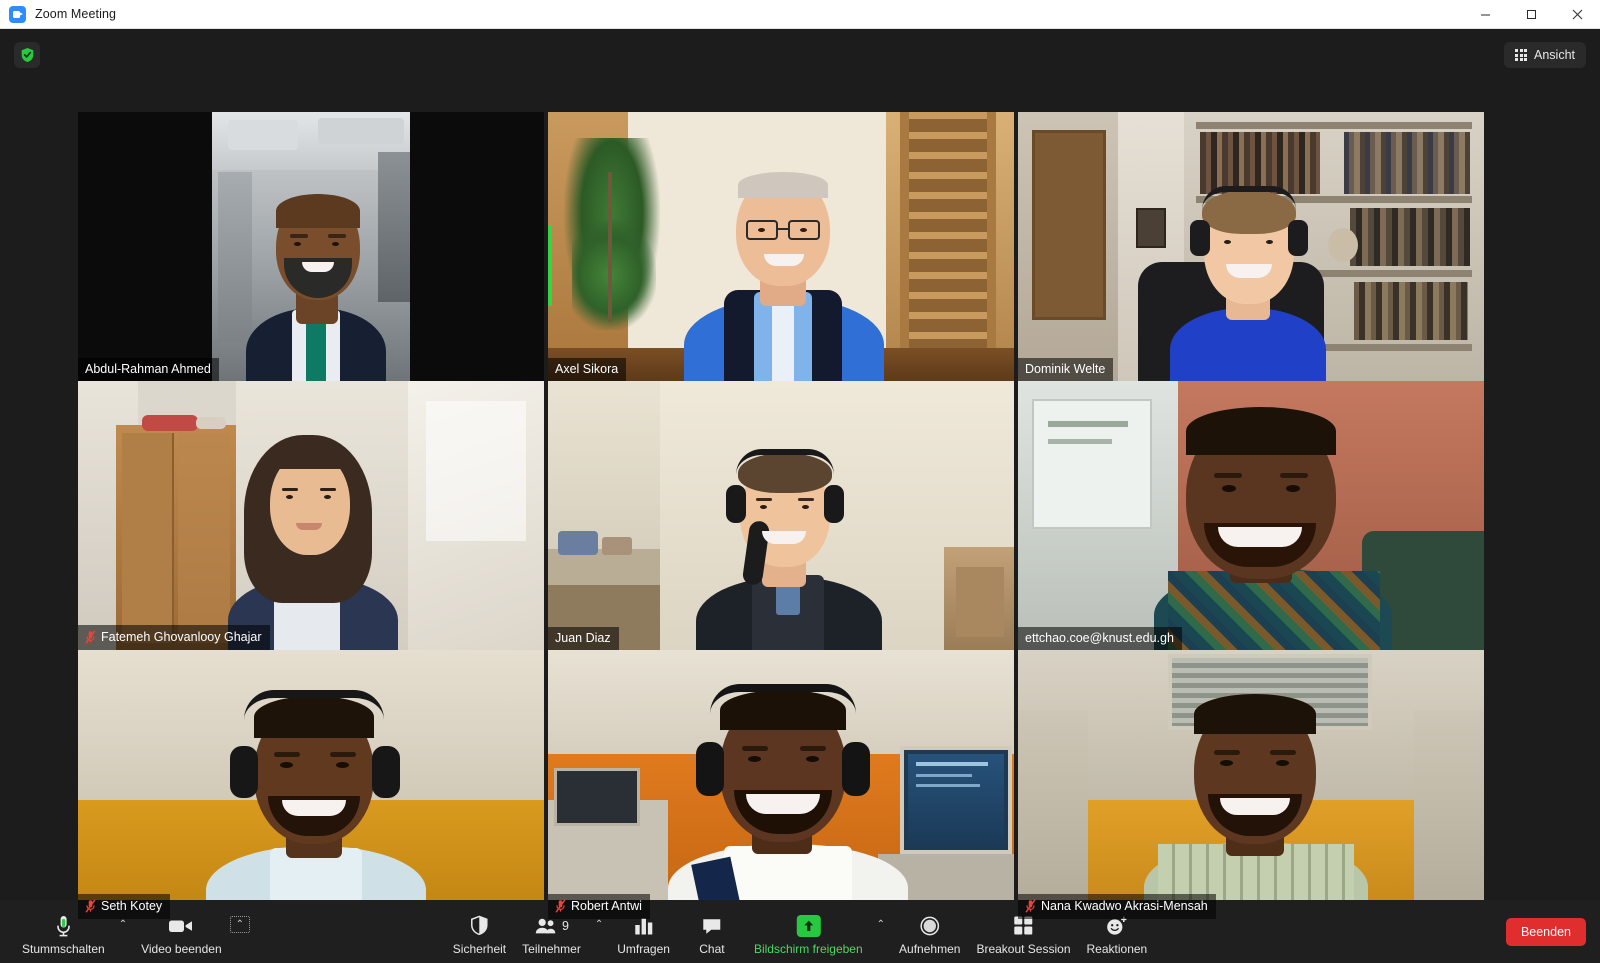 Image resolution: width=1600 pixels, height=963 pixels. Describe the element at coordinates (781, 515) in the screenshot. I see `video-tile: Juan Diaz` at that location.